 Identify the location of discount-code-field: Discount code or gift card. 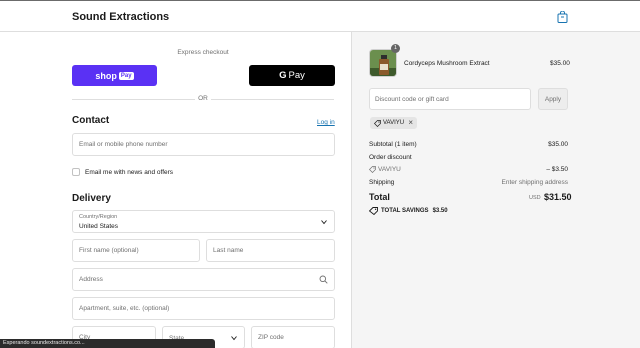
(450, 99).